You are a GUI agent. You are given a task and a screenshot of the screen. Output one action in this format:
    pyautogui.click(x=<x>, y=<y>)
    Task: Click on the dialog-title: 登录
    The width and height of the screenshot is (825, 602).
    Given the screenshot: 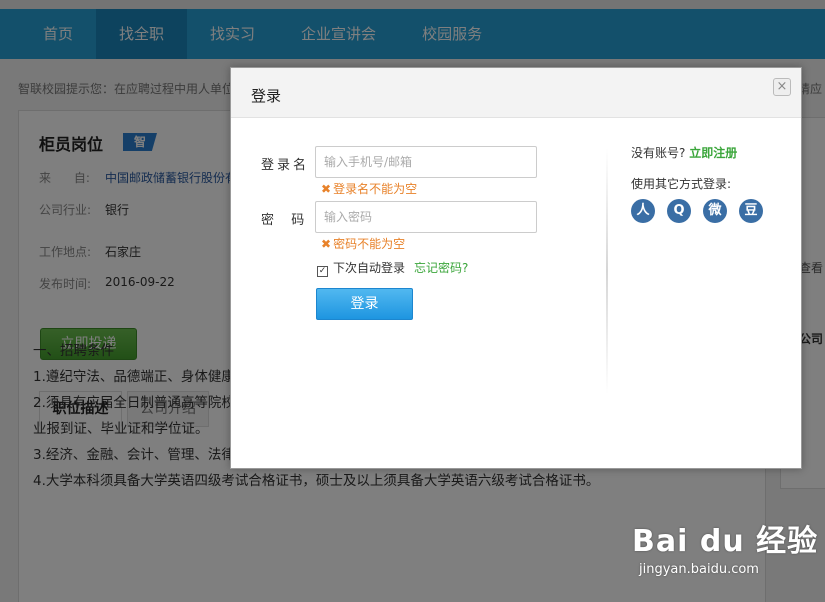 What is the action you would take?
    pyautogui.click(x=266, y=96)
    